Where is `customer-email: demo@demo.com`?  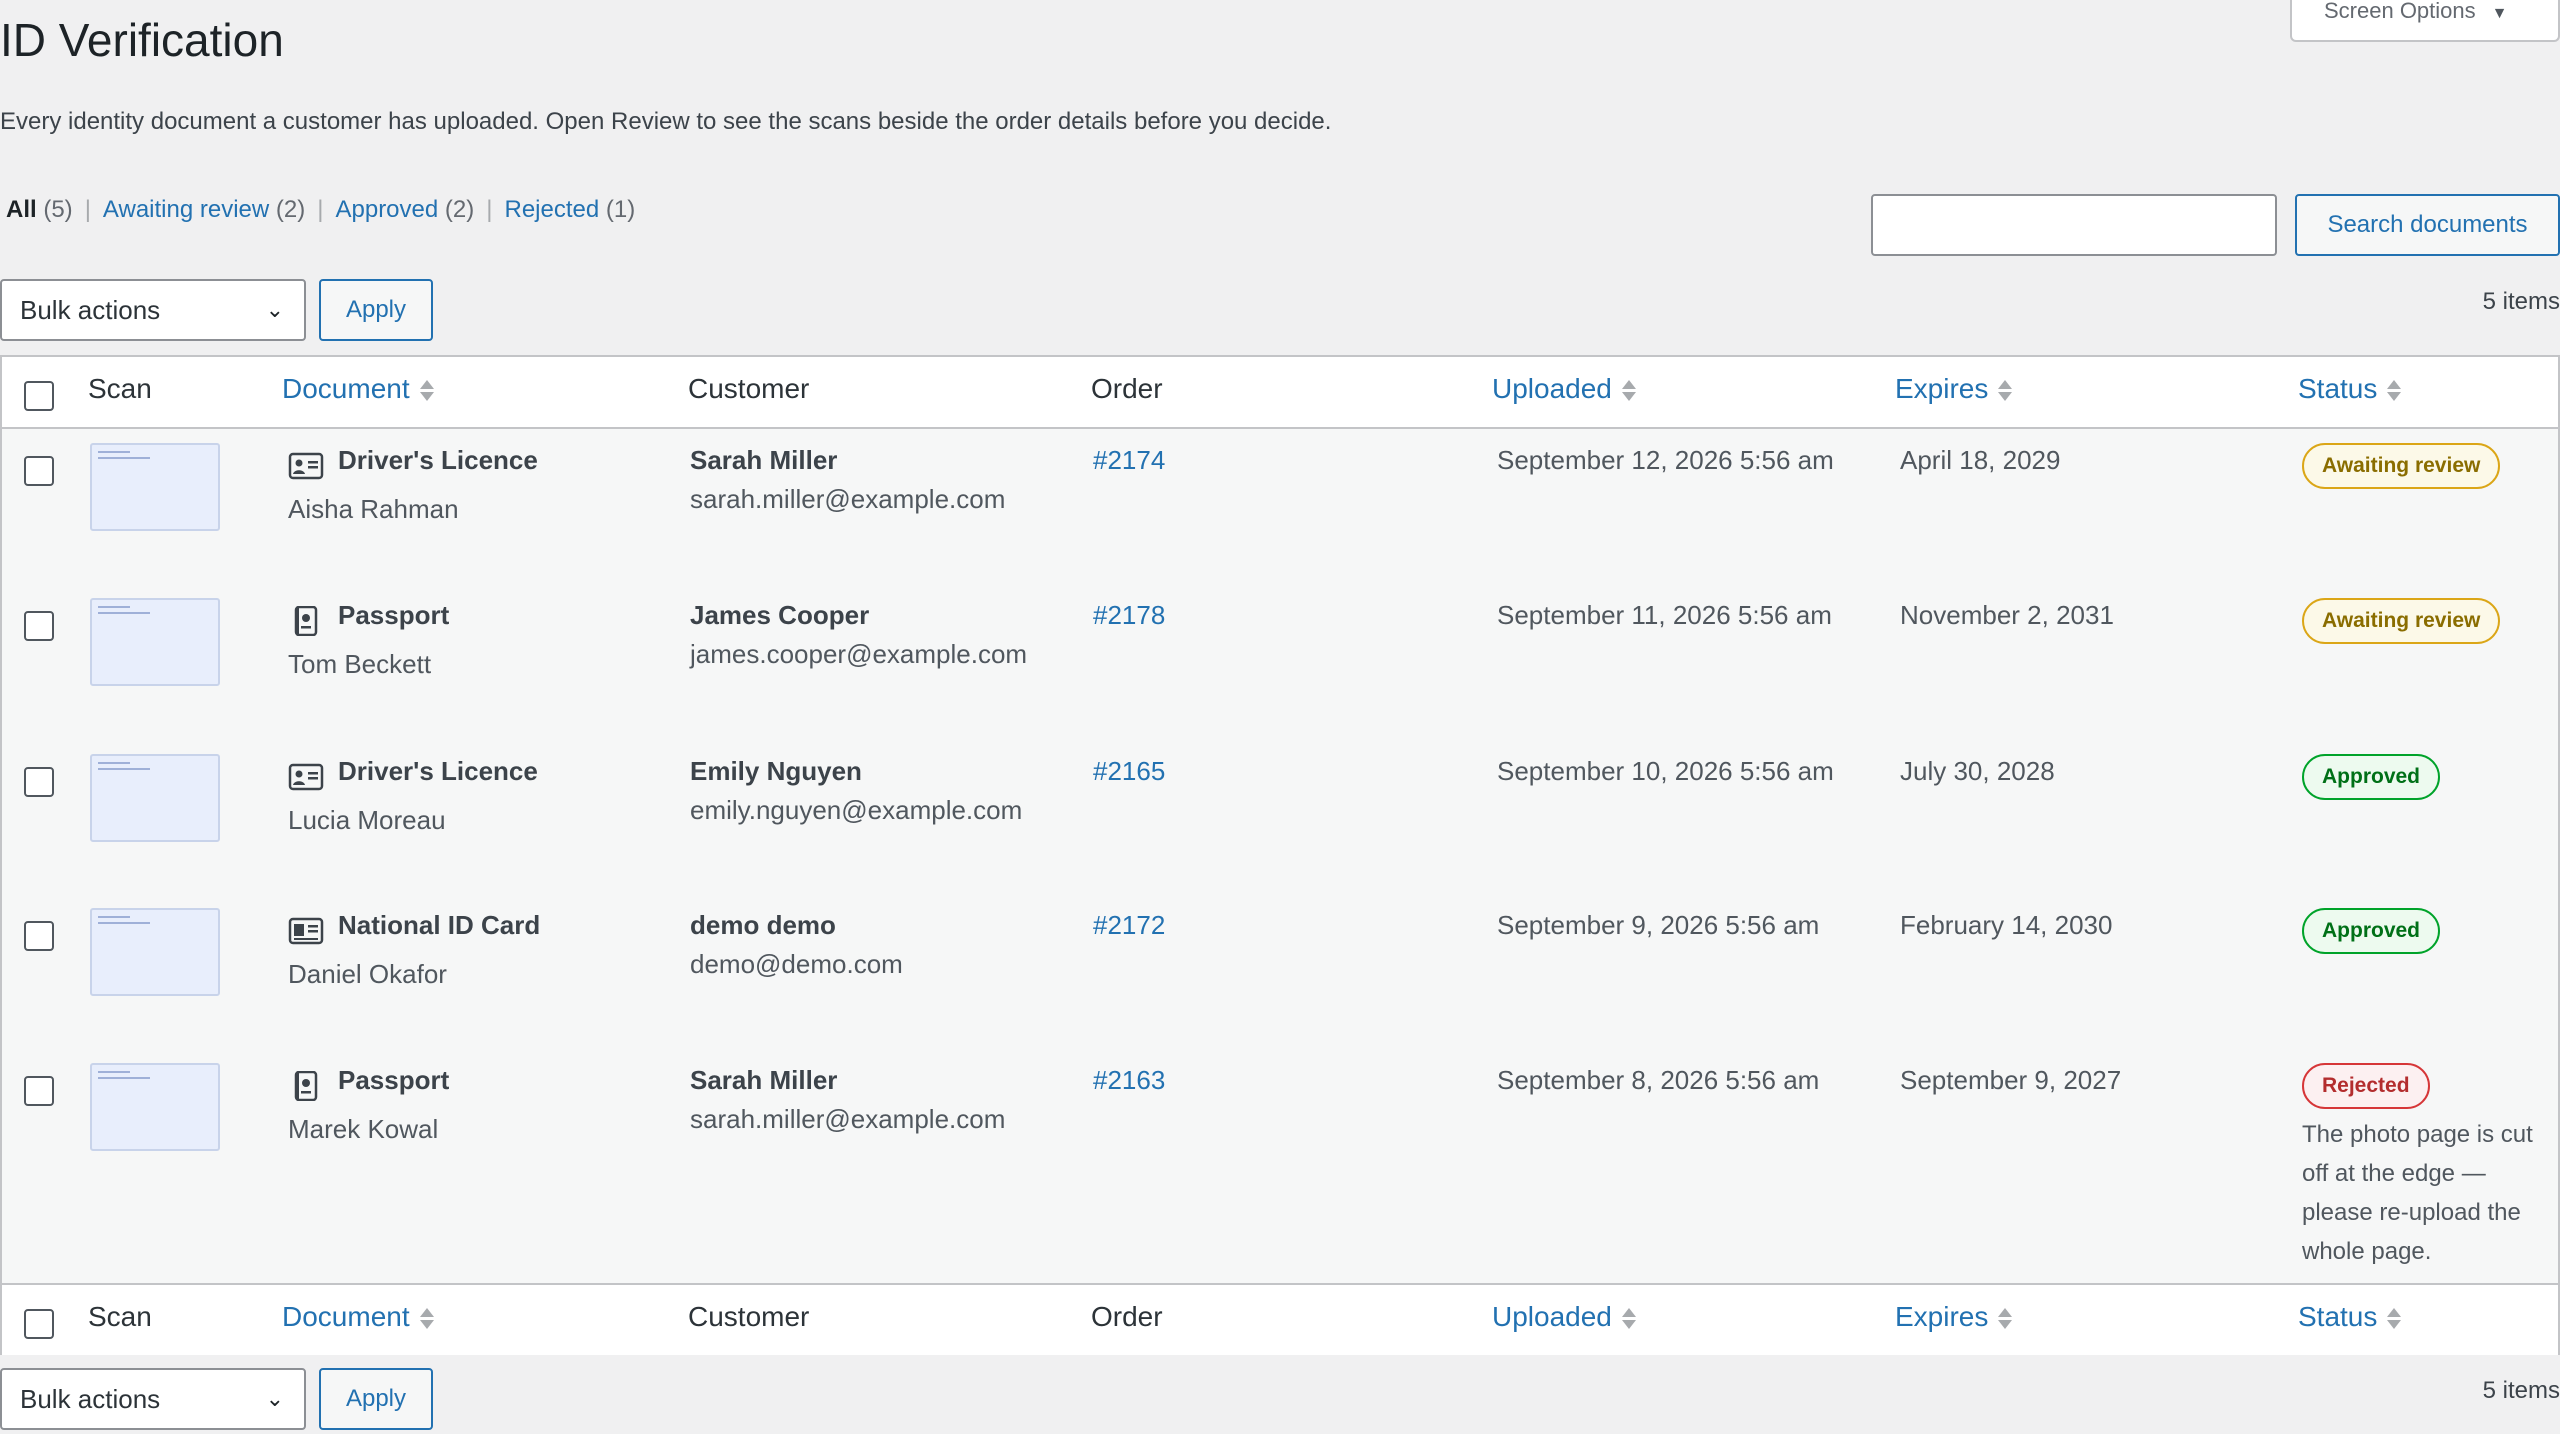
customer-email: demo@demo.com is located at coordinates (796, 964).